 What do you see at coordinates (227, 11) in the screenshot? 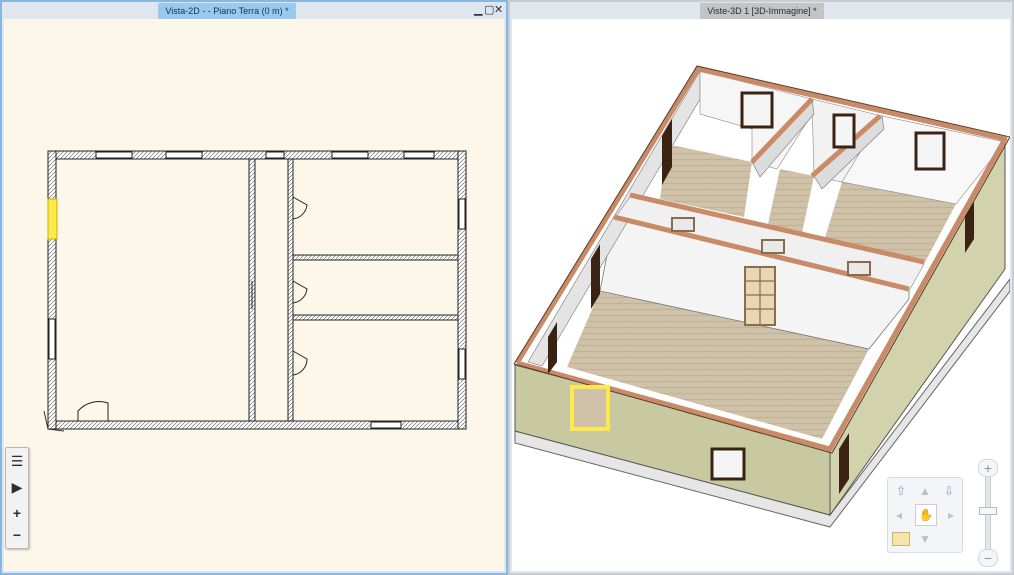
I see `tab-2d-view: Vista-2D - - Piano Terra (0 m) *` at bounding box center [227, 11].